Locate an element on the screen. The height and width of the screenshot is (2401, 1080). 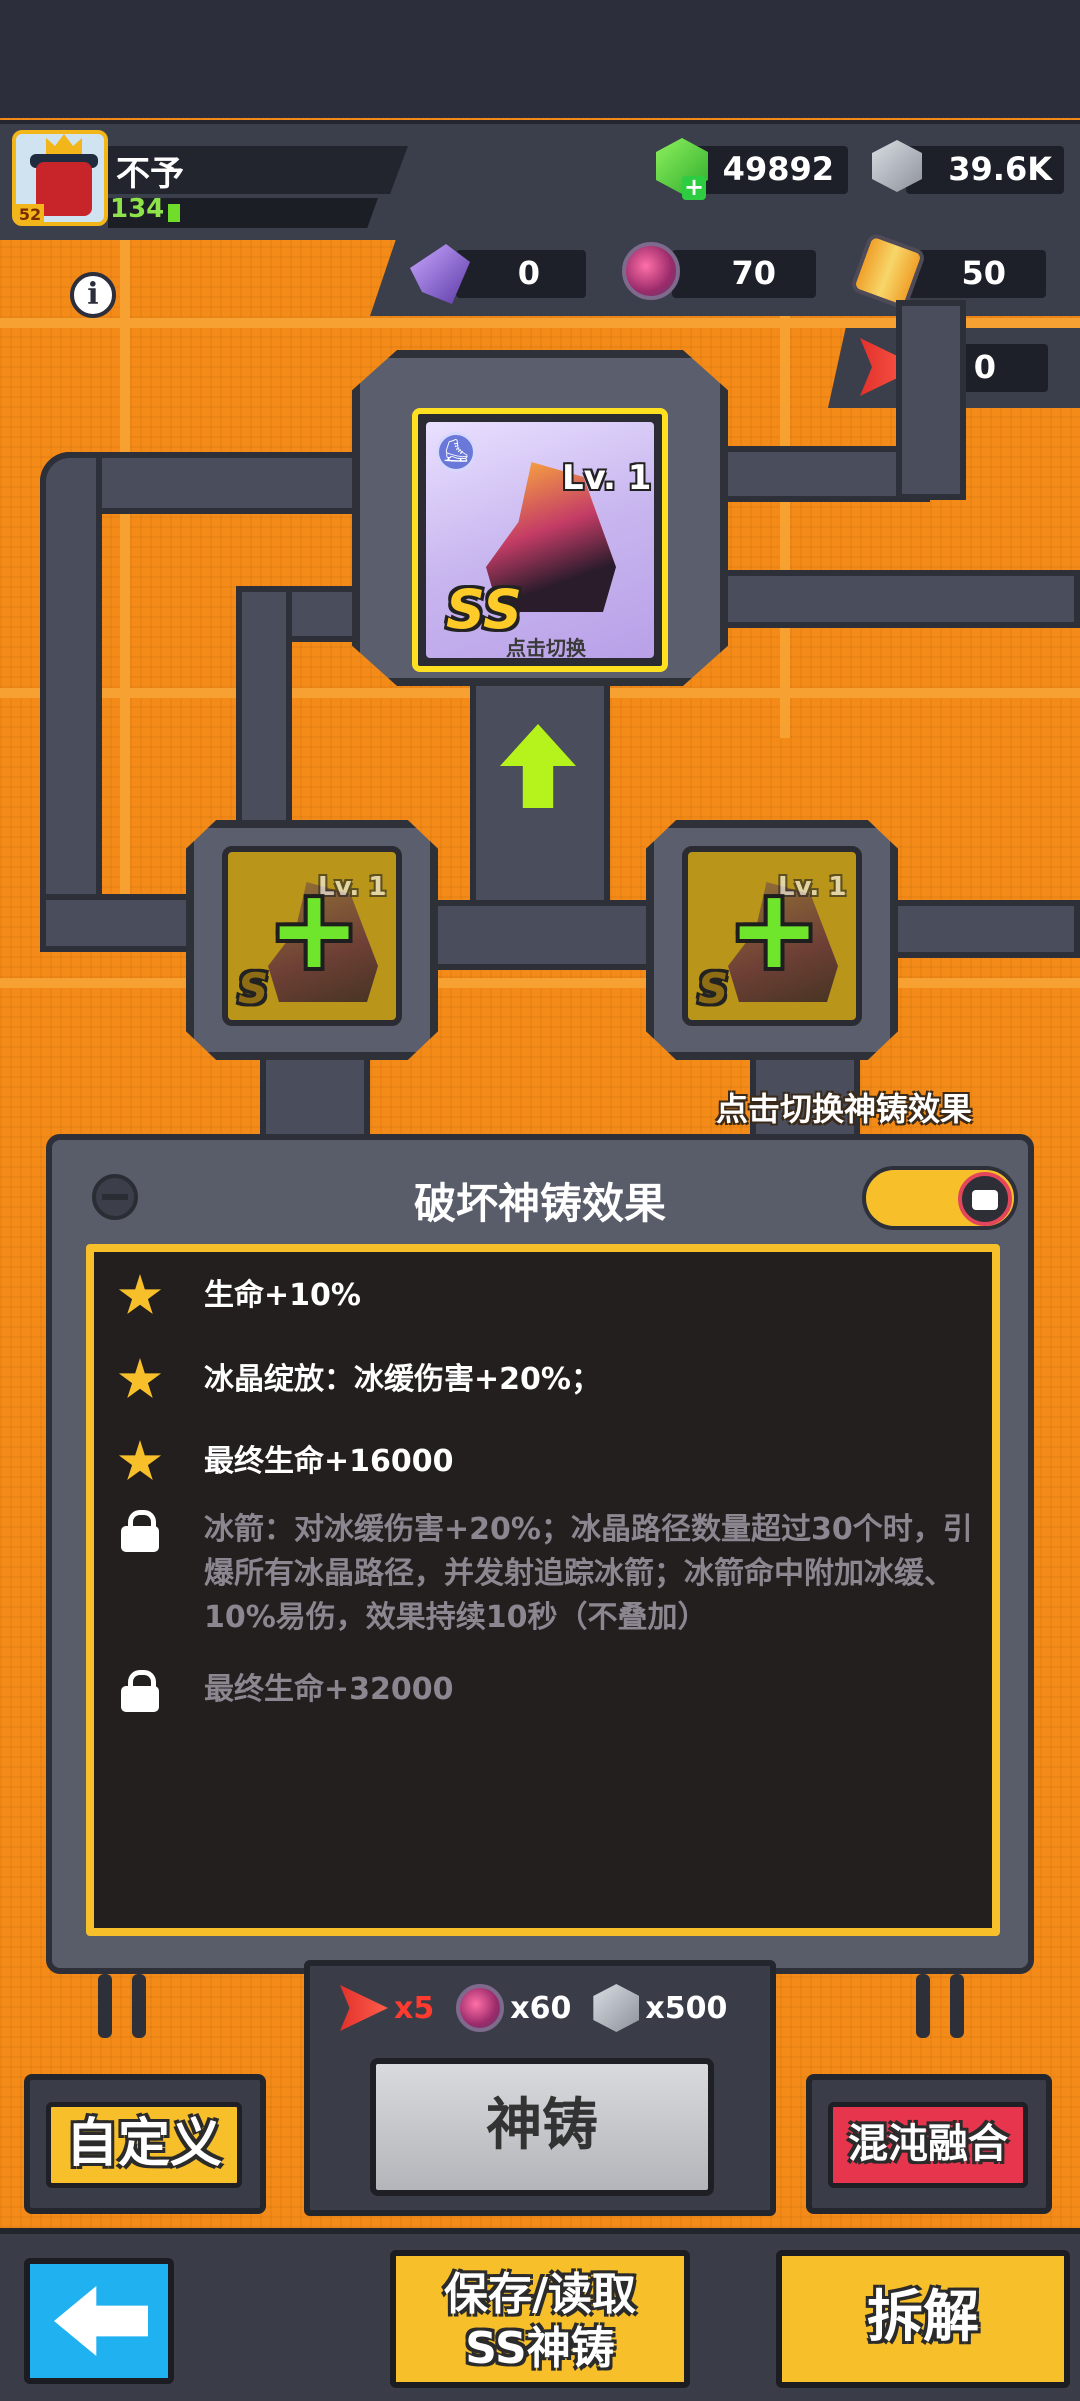
card-background: ⛸ Lv. 1 SS 点击切换 is located at coordinates (540, 541).